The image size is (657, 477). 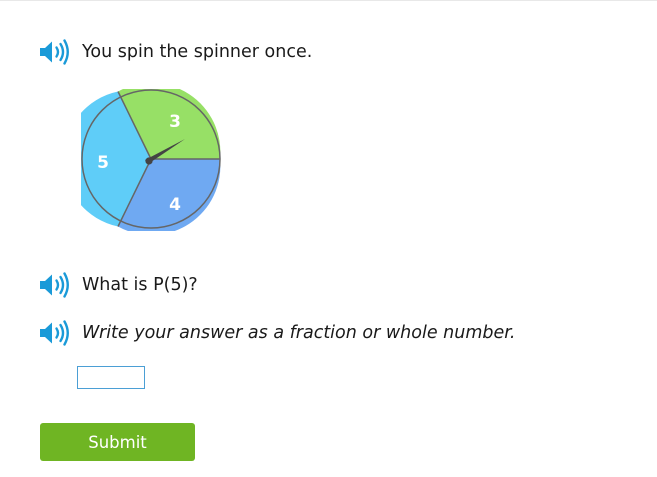 I want to click on spinner-hub, so click(x=149, y=161).